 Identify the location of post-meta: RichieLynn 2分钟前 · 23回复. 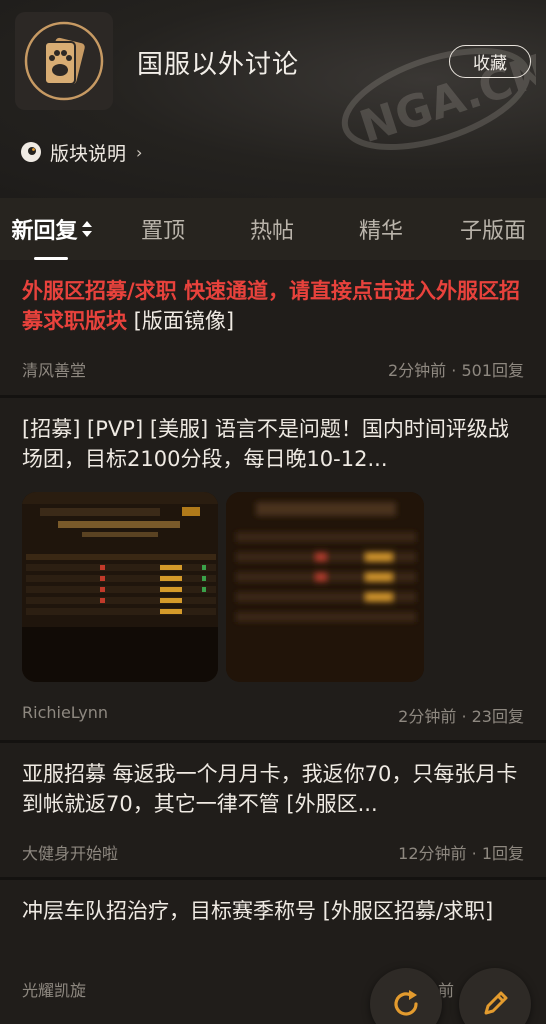
(273, 715).